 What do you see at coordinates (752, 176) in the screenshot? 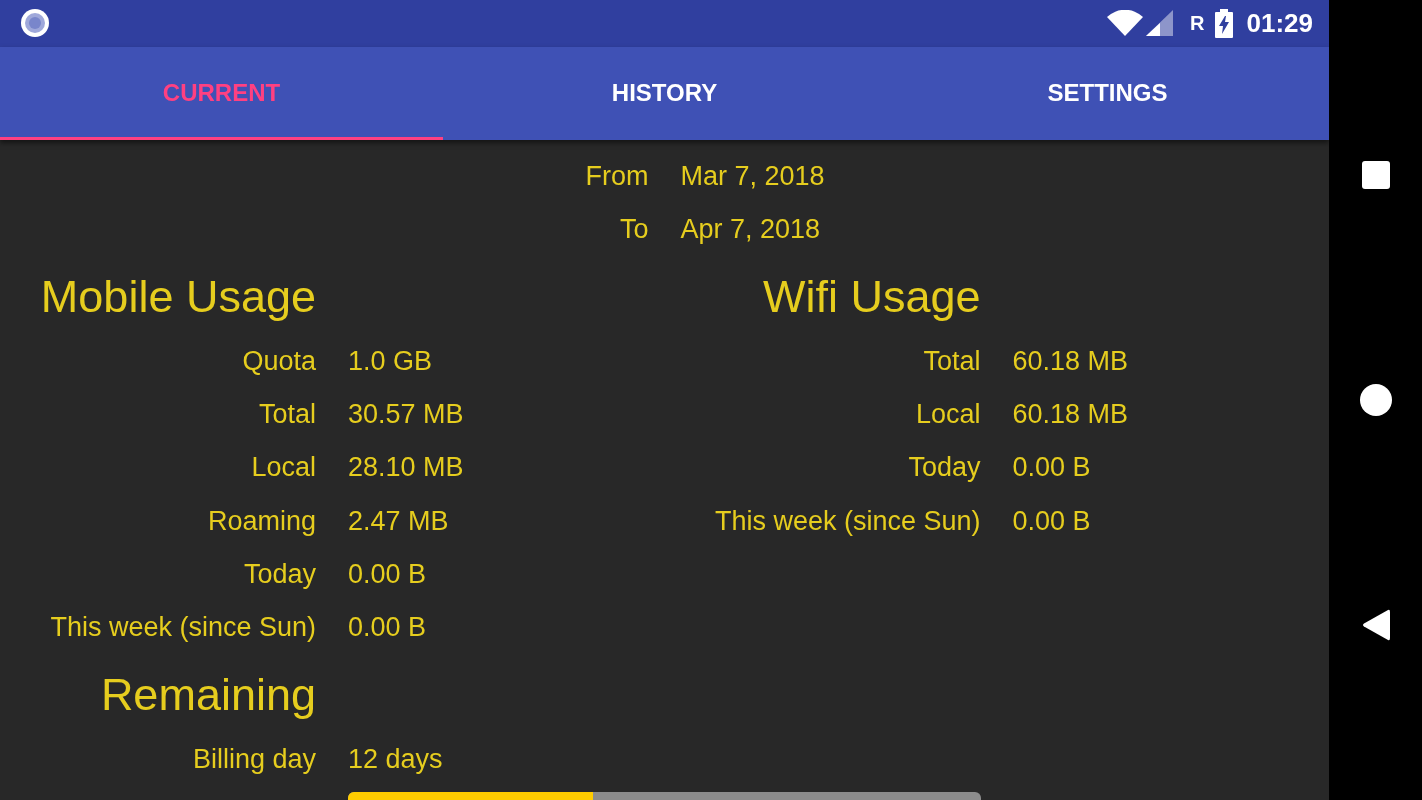
I see `date-value: Mar 7, 2018` at bounding box center [752, 176].